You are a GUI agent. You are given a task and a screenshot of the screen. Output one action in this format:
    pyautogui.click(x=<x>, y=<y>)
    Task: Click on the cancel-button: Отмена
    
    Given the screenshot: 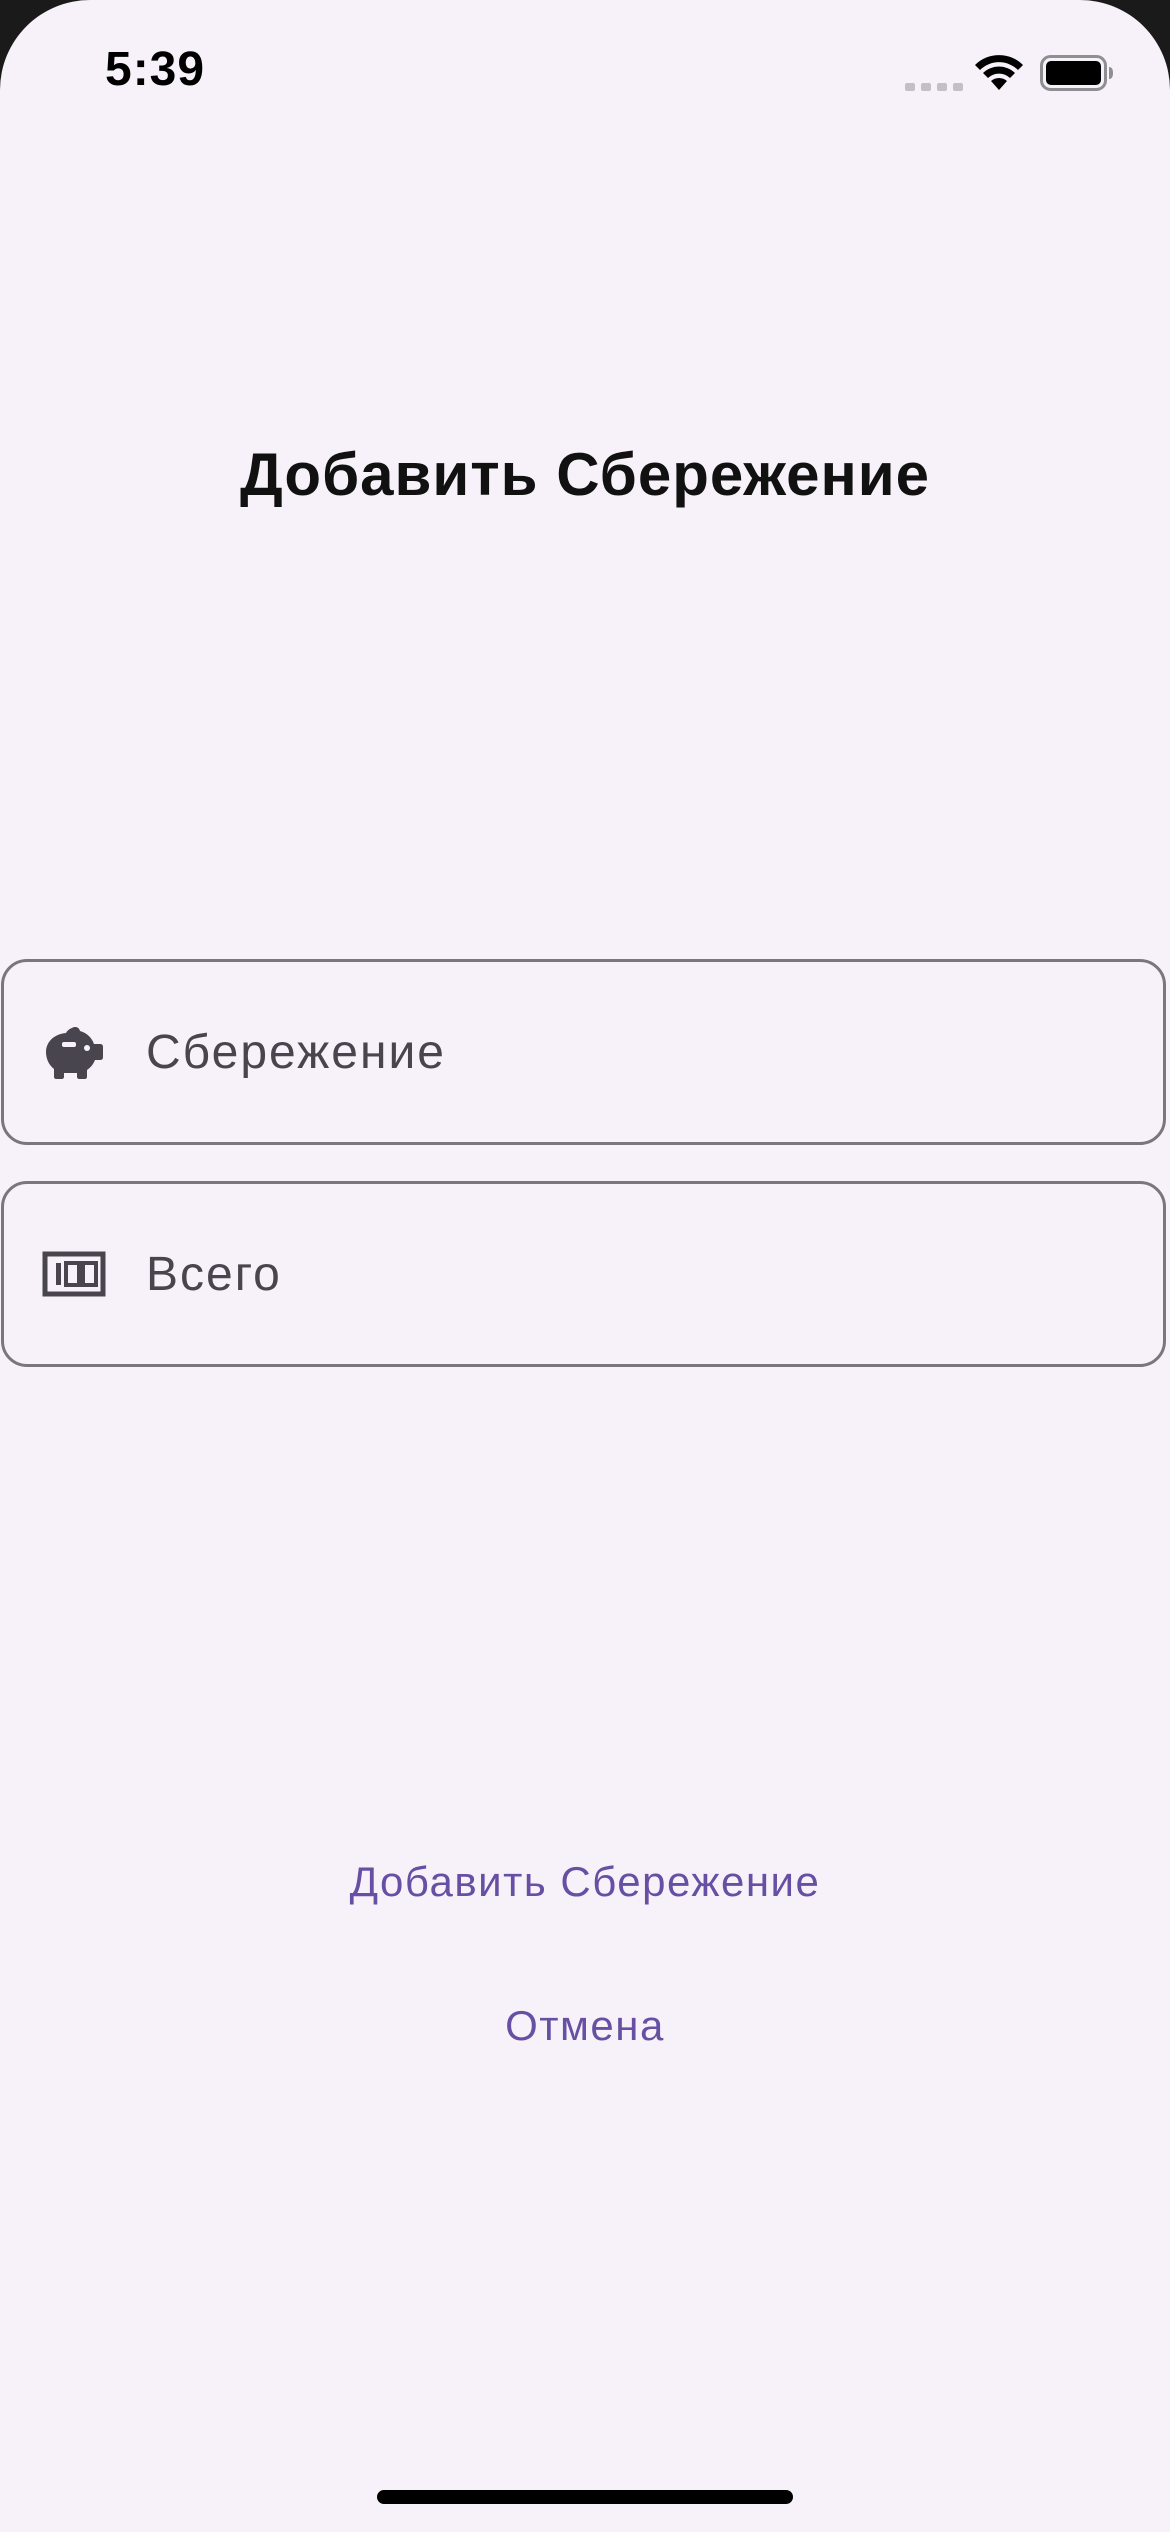 What is the action you would take?
    pyautogui.click(x=585, y=2026)
    